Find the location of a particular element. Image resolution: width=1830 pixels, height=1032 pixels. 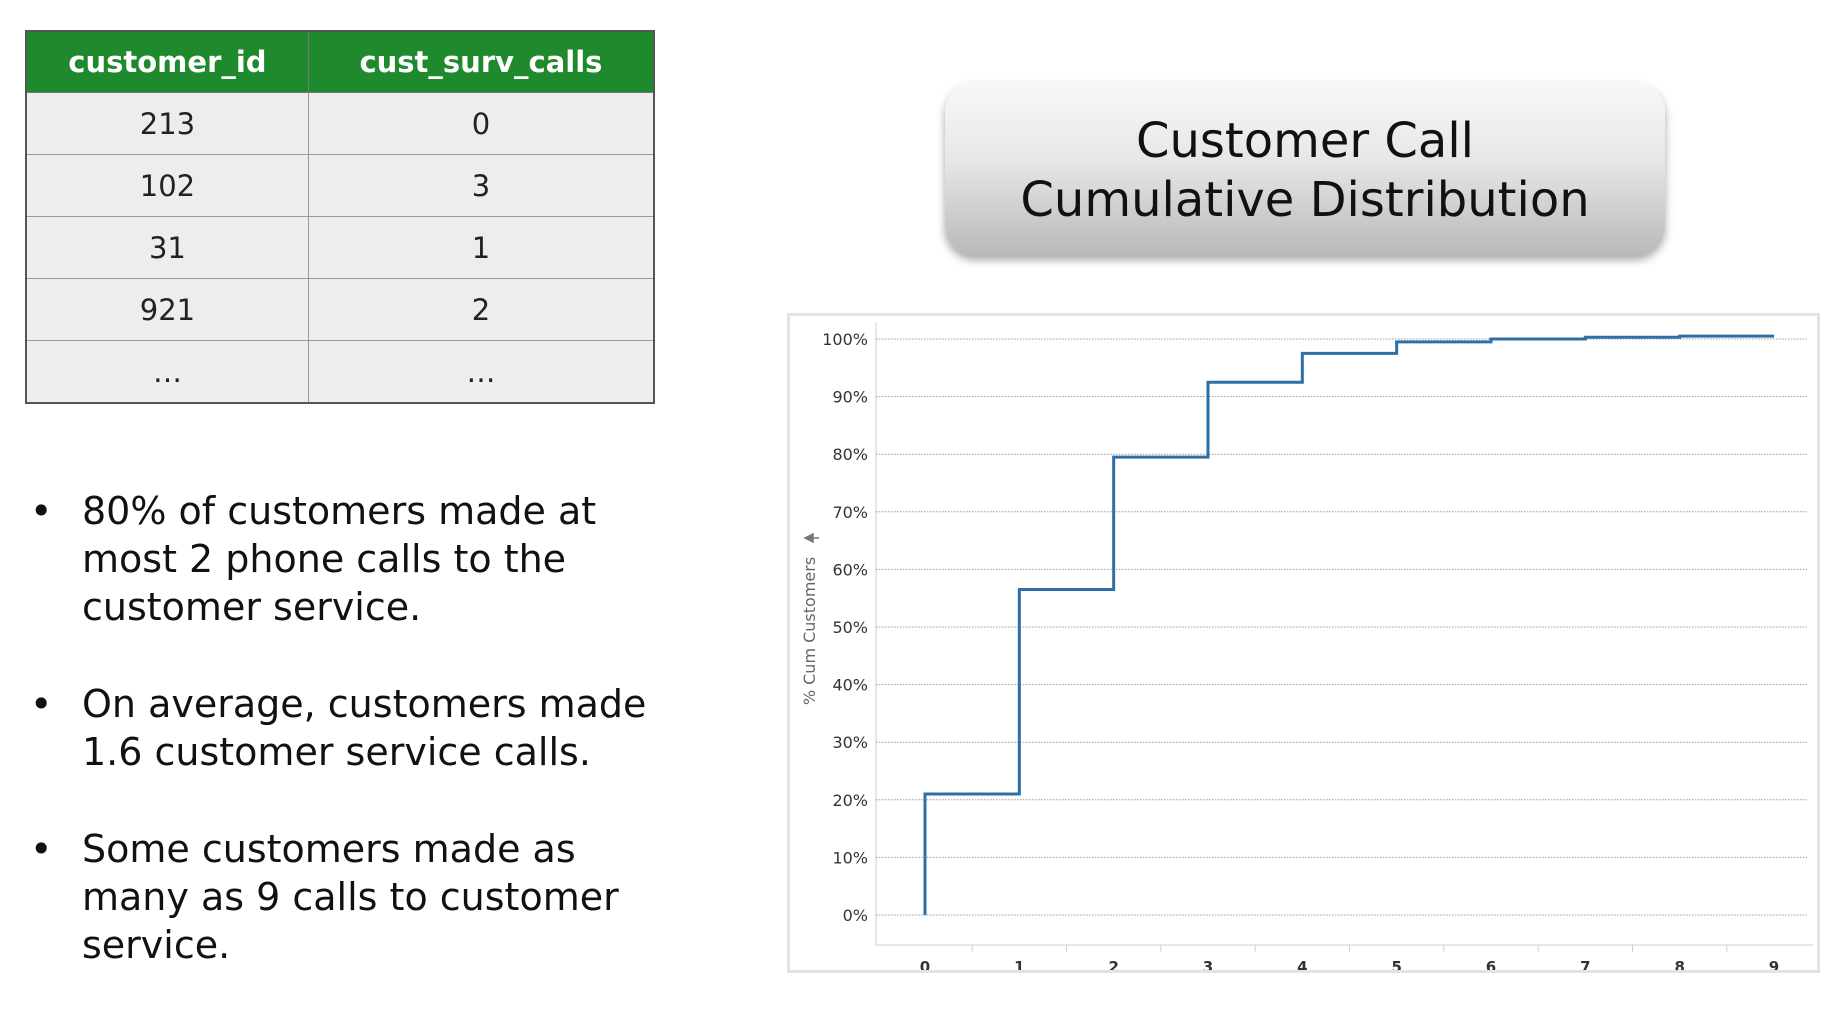

y-tick-label: 60% is located at coordinates (850, 569).